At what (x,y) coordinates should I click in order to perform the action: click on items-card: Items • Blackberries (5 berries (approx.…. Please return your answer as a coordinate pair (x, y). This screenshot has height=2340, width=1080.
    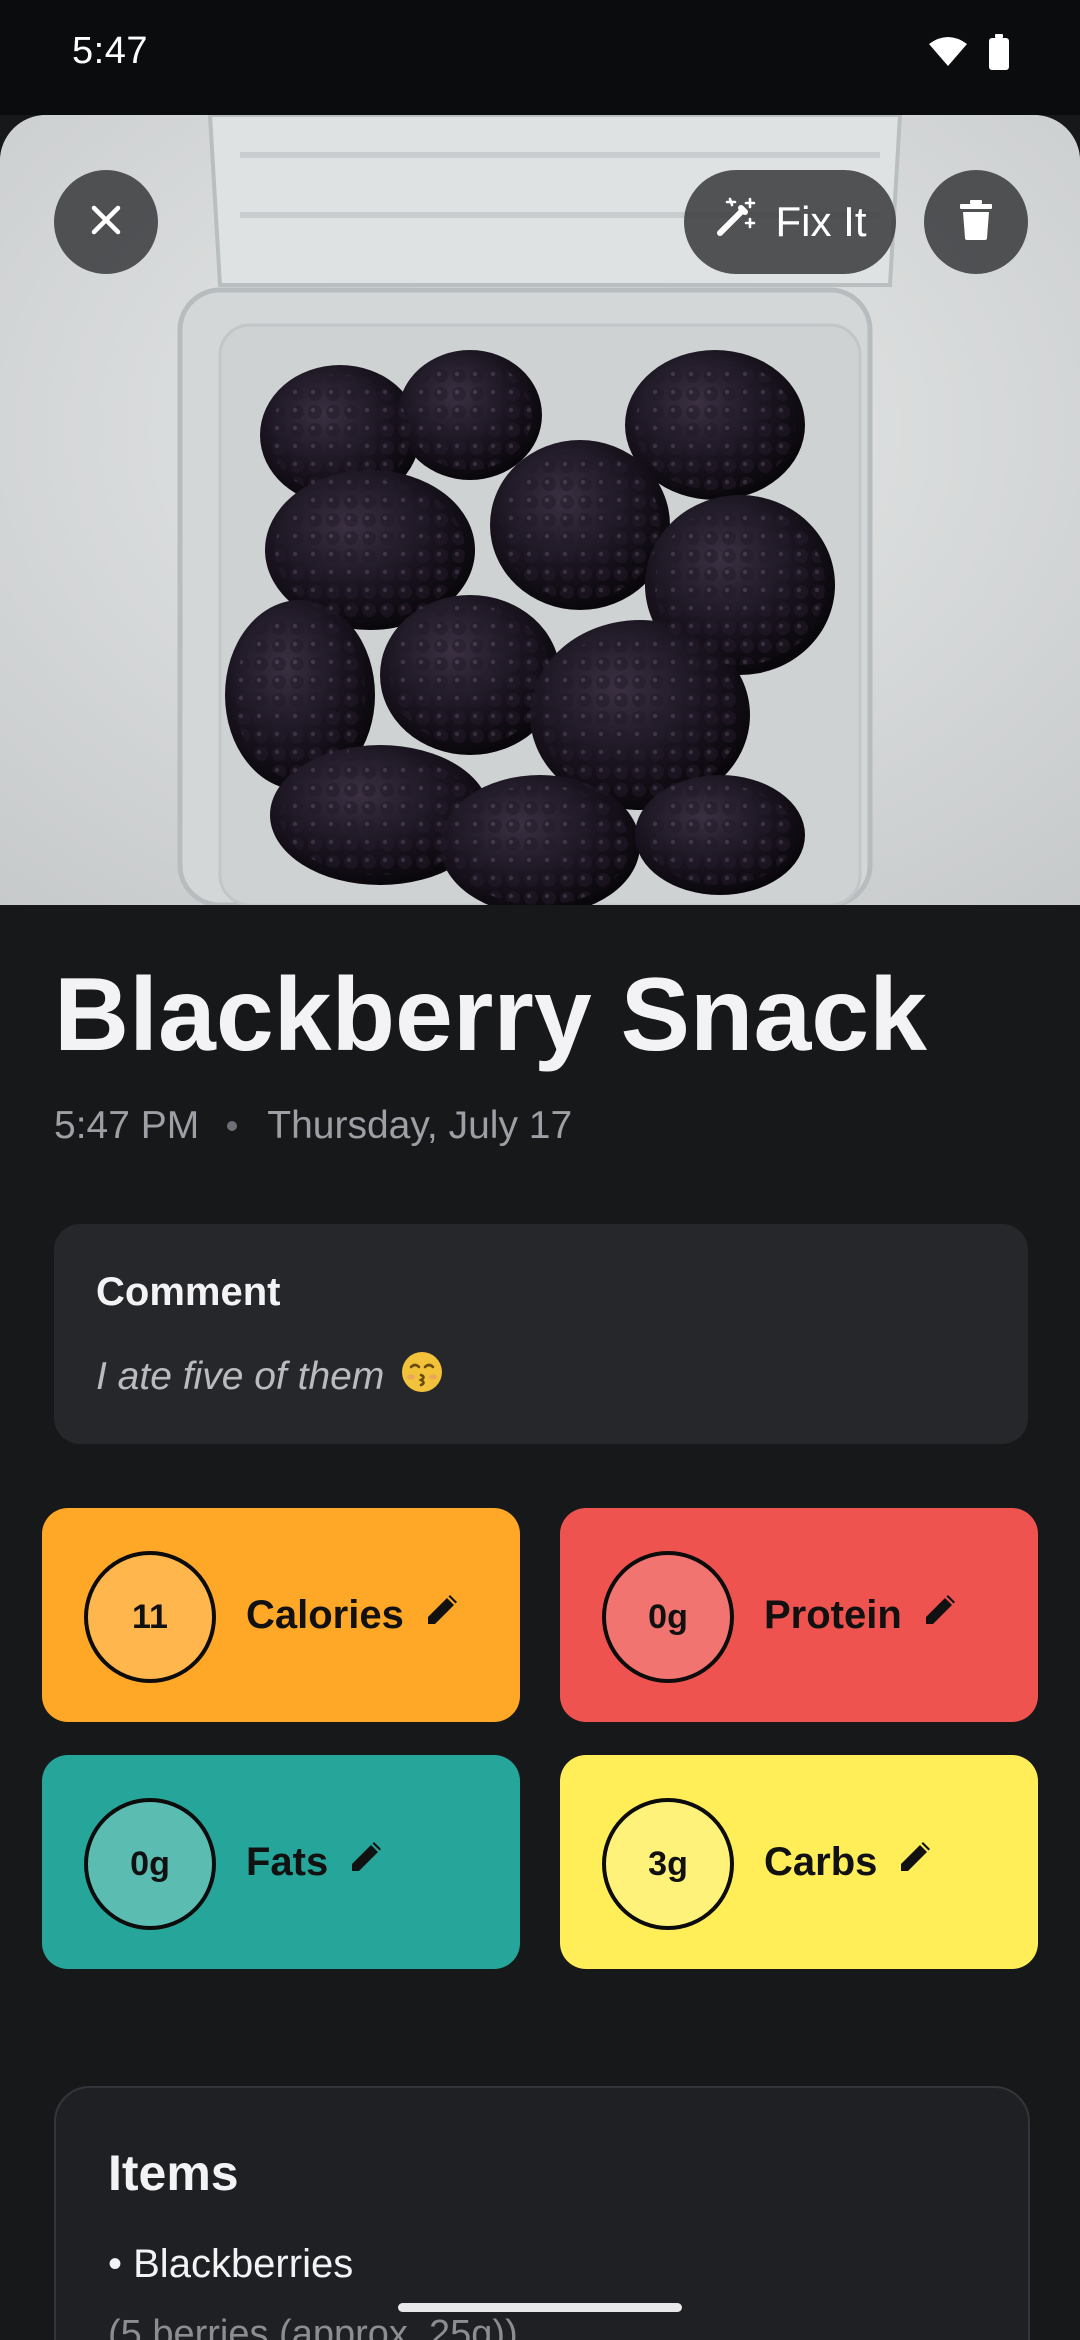
    Looking at the image, I should click on (542, 2213).